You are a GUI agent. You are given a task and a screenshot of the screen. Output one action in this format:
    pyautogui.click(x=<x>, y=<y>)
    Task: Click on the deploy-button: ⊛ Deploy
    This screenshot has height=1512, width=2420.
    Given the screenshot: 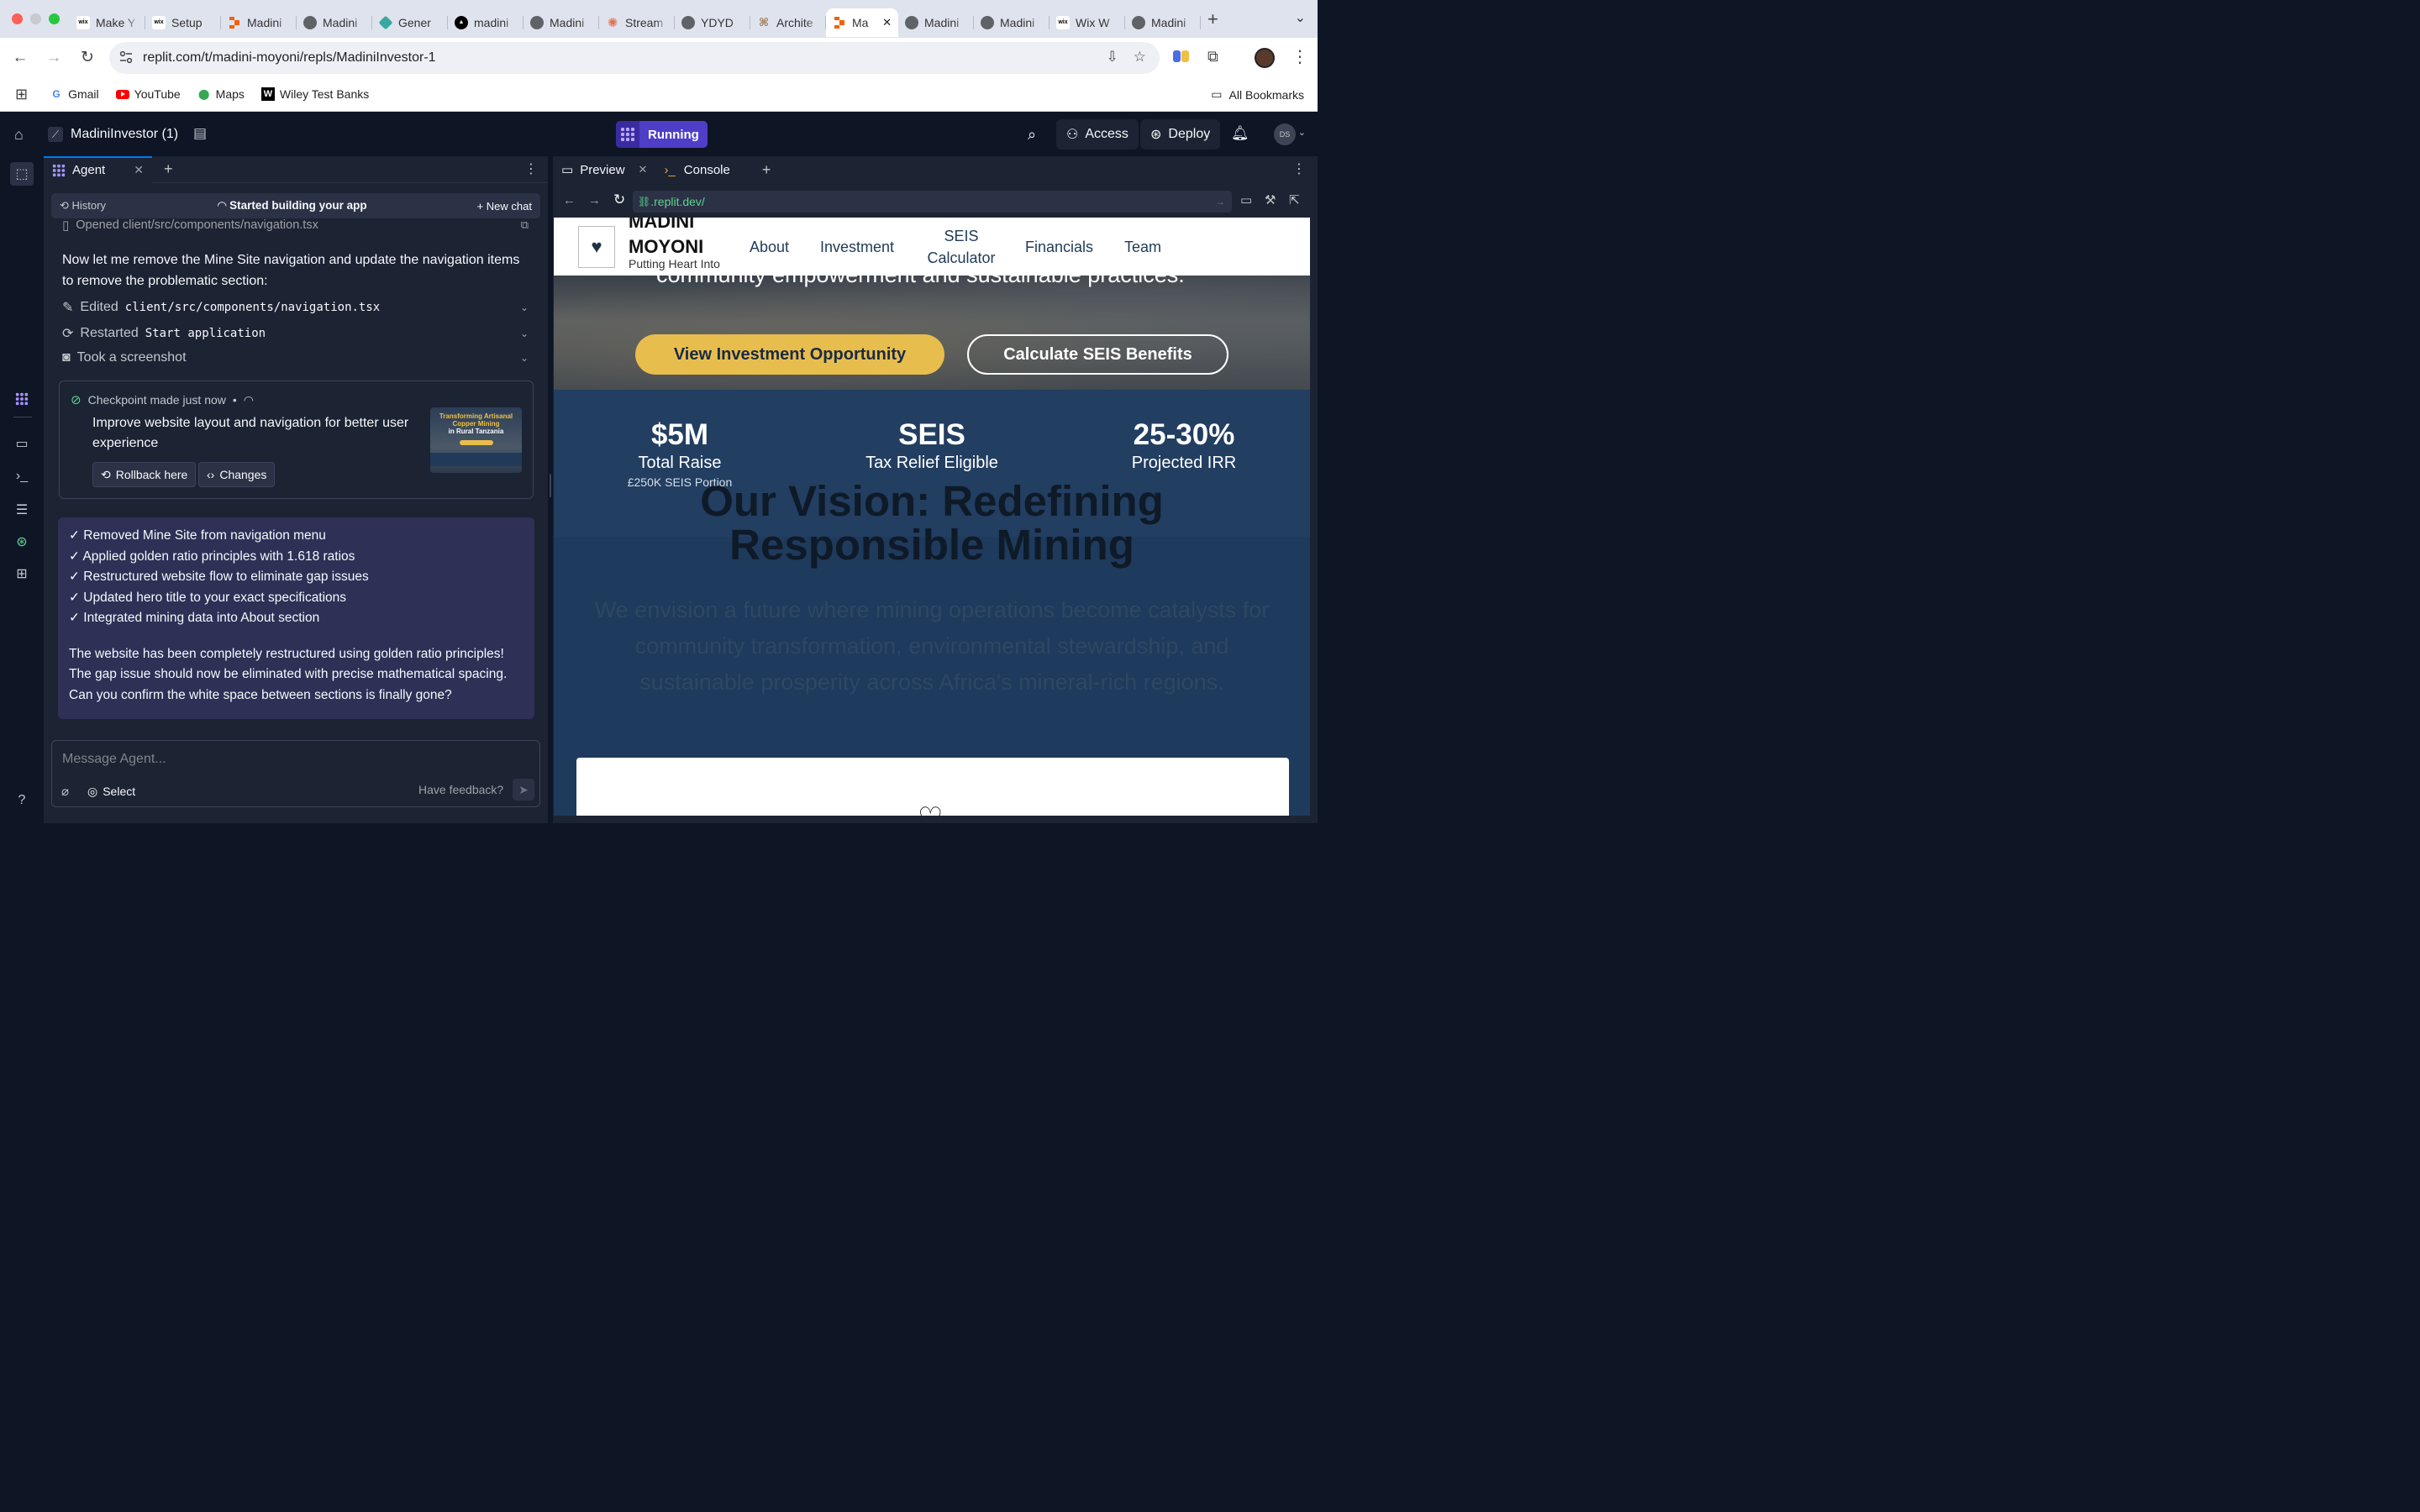 What is the action you would take?
    pyautogui.click(x=1180, y=134)
    